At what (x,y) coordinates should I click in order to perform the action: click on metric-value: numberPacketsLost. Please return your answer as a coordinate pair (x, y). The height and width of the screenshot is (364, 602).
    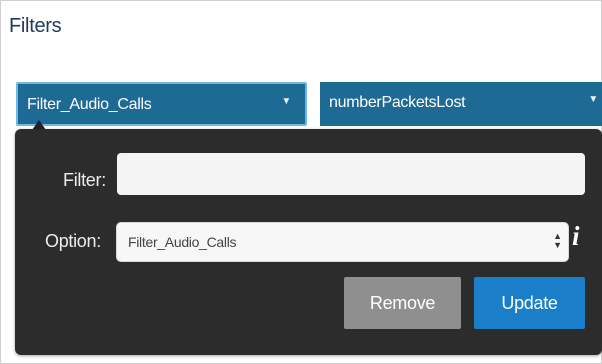
    Looking at the image, I should click on (397, 102).